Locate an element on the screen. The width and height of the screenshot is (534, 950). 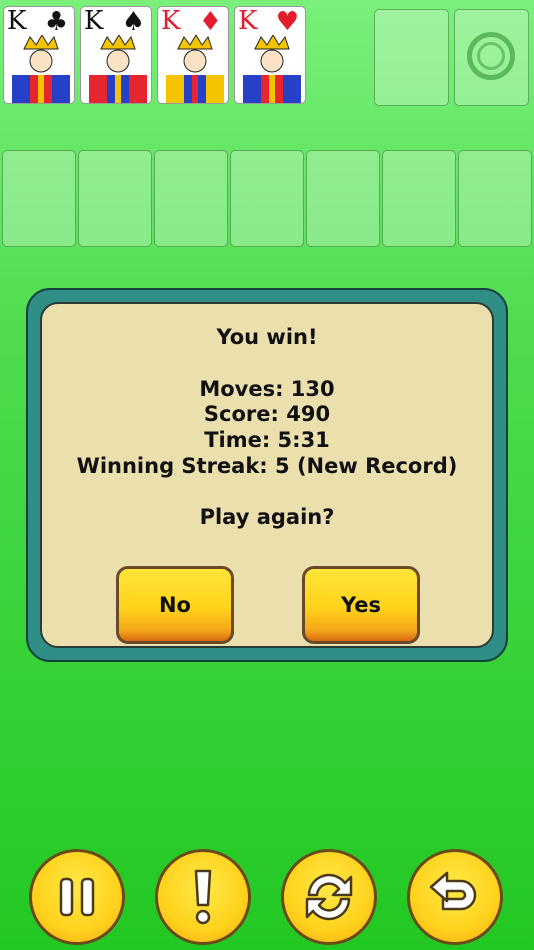
win-title: You win! is located at coordinates (267, 337).